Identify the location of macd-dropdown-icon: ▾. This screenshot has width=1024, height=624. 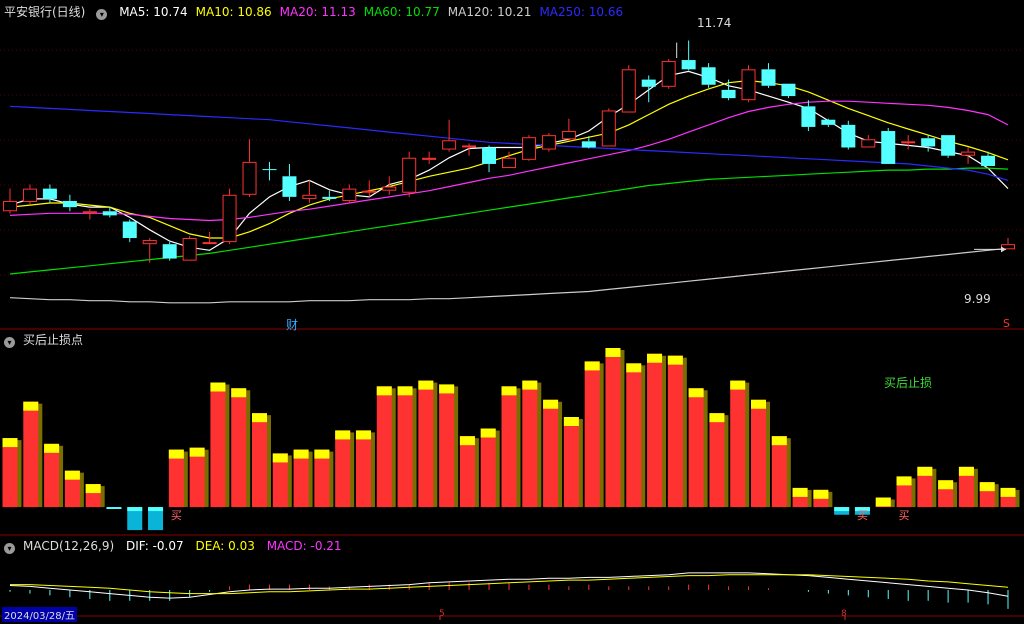
(9, 548).